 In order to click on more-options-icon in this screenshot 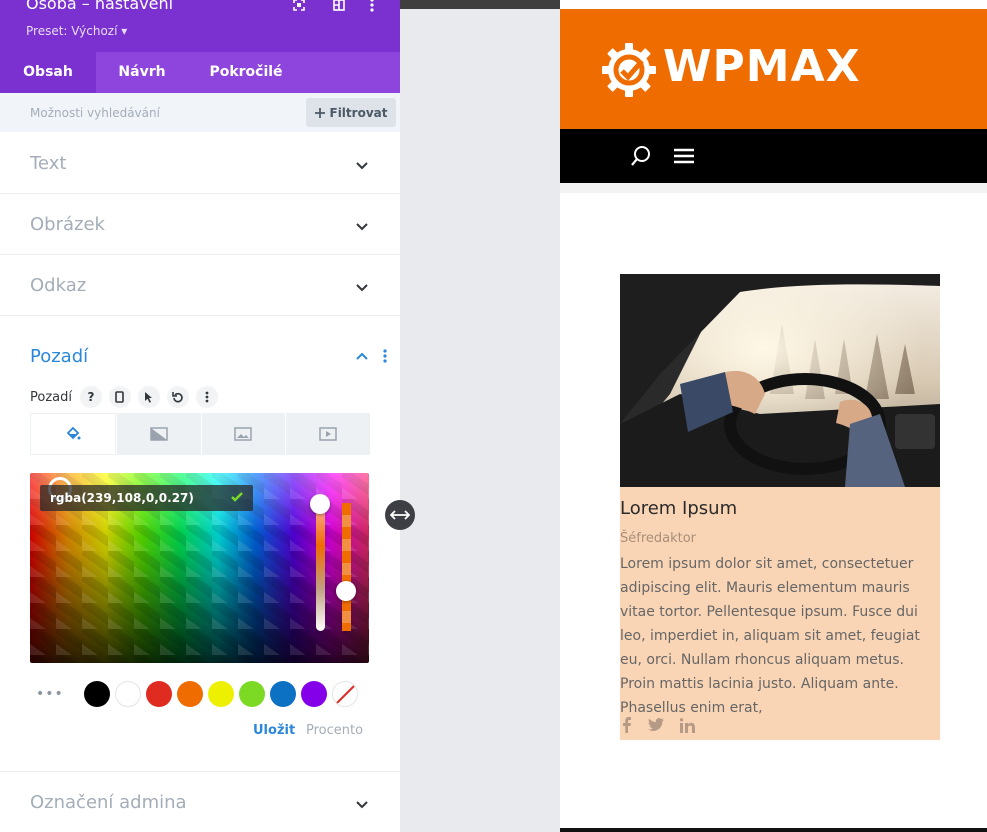, I will do `click(372, 6)`.